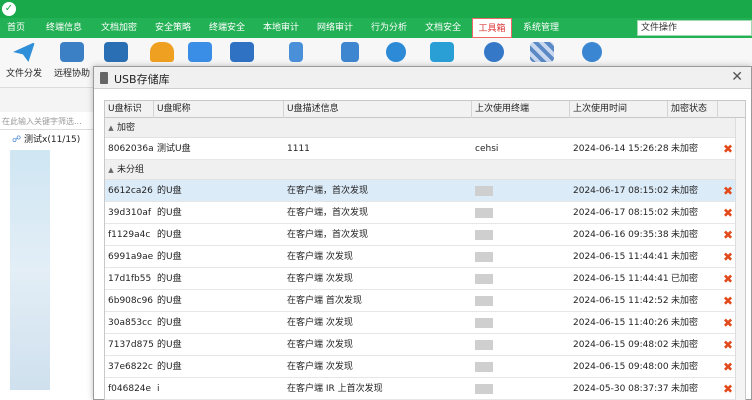 Image resolution: width=752 pixels, height=400 pixels. I want to click on cell-time: 2024-05-30 08:37:37, so click(620, 389).